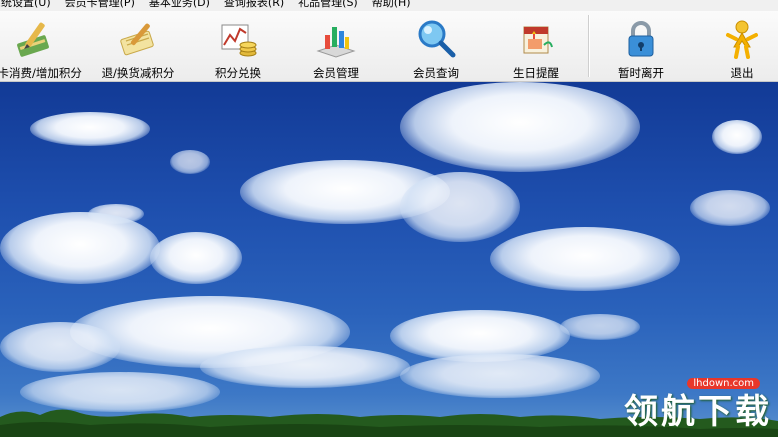 This screenshot has width=778, height=437. What do you see at coordinates (33, 39) in the screenshot?
I see `pen-card-icon` at bounding box center [33, 39].